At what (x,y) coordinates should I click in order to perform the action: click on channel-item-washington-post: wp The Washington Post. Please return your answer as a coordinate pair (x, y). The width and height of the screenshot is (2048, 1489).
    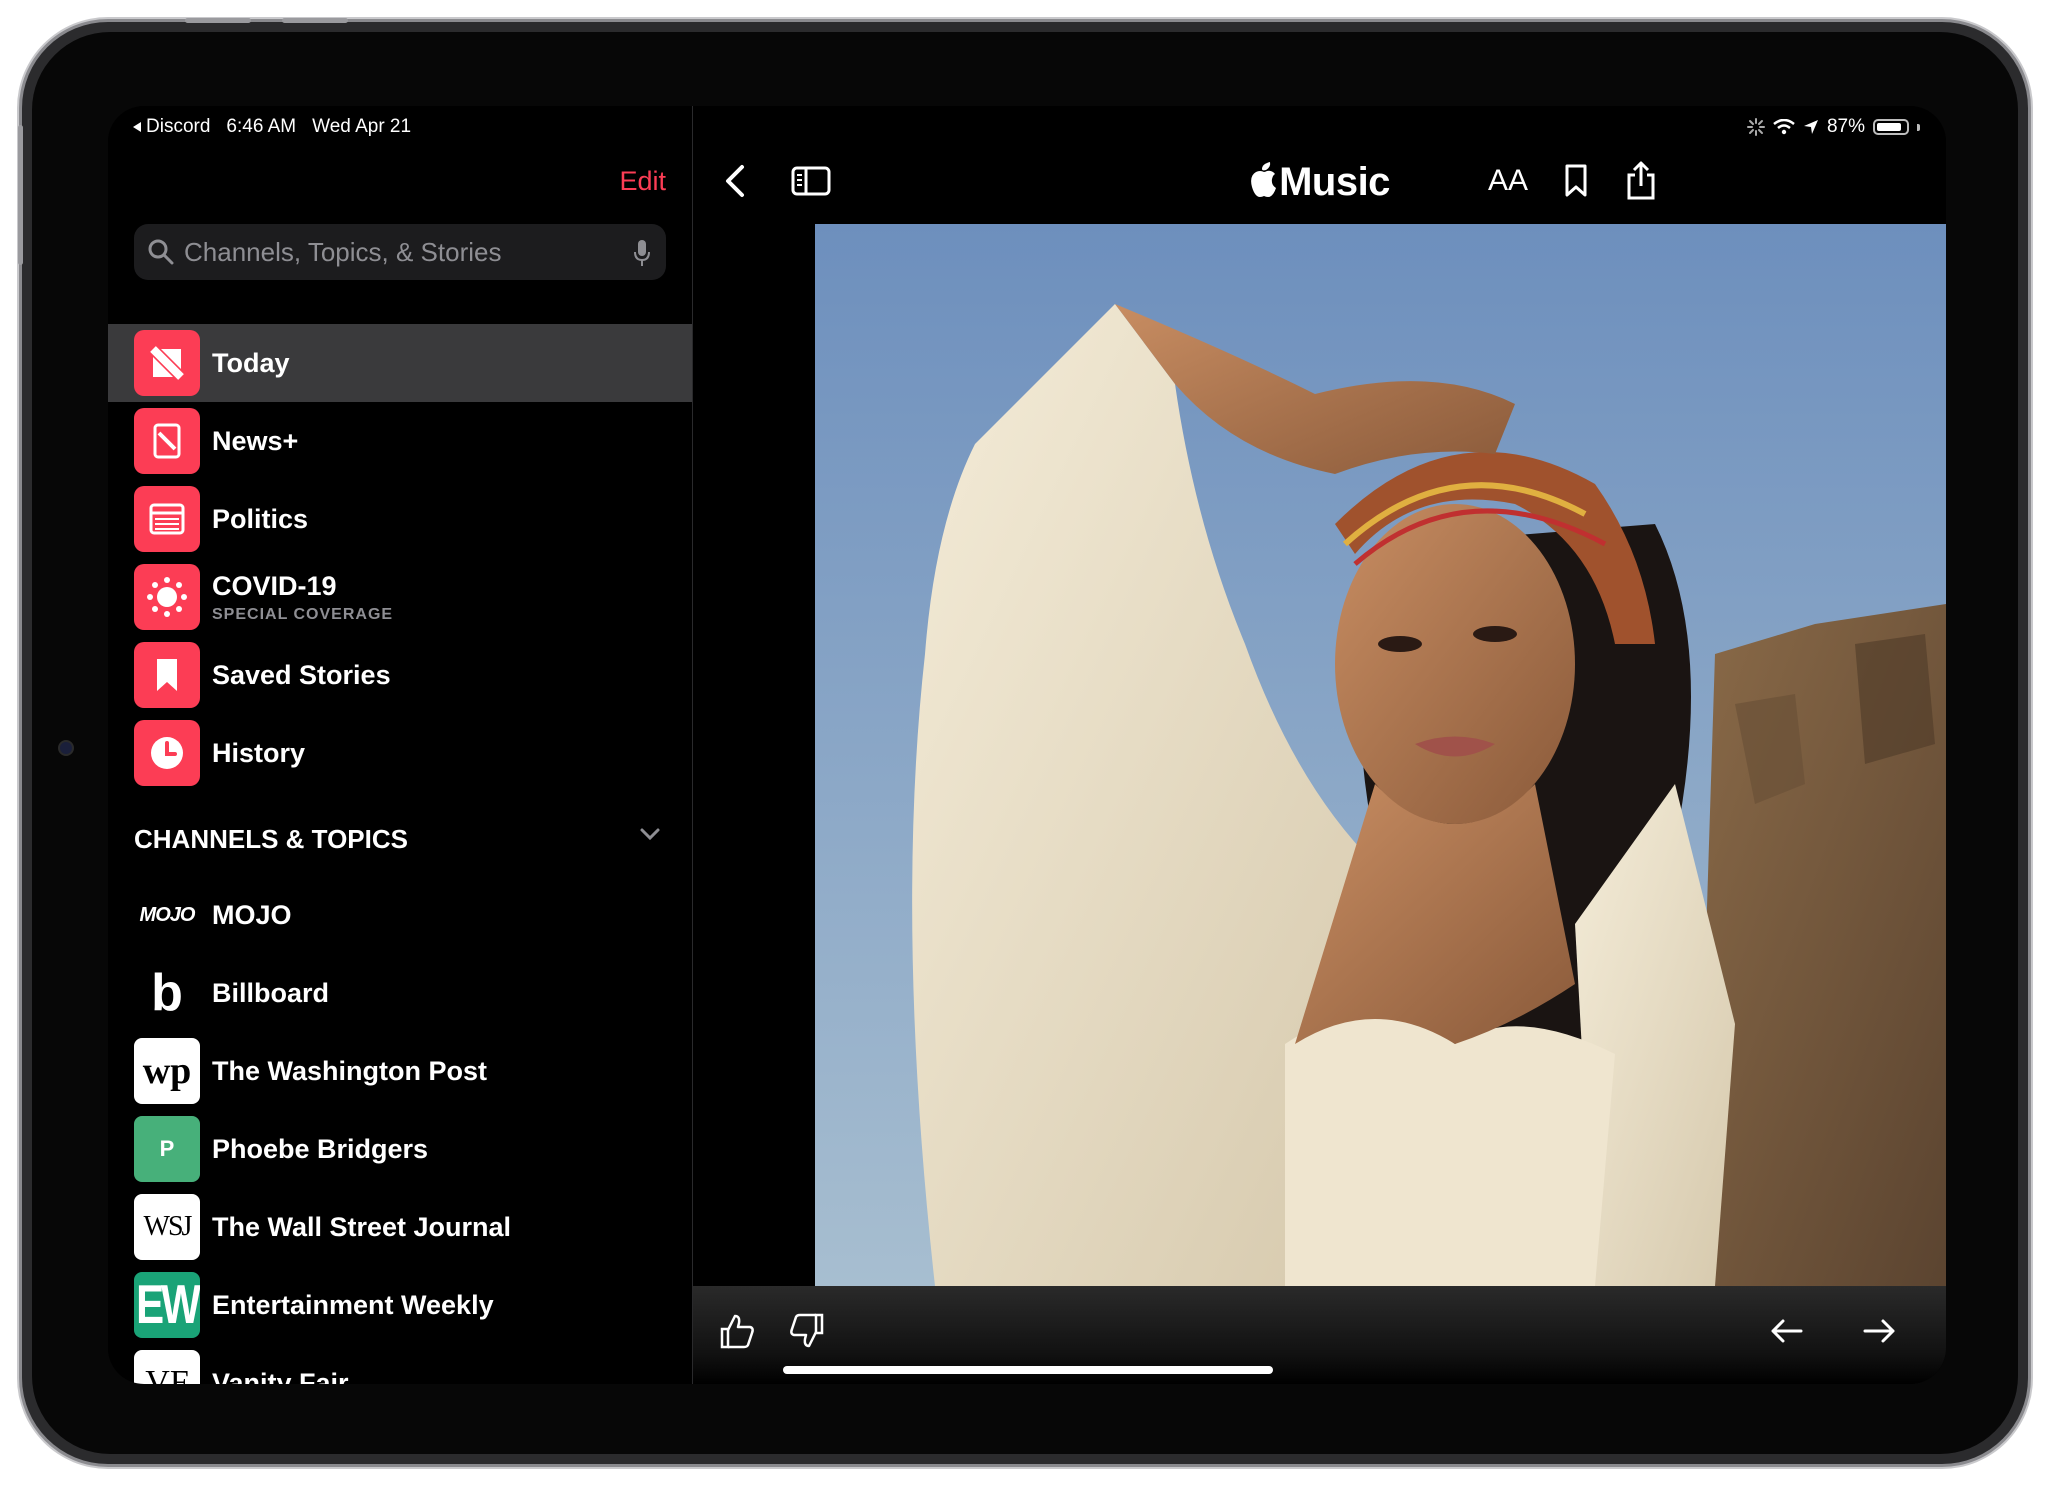
    Looking at the image, I should click on (400, 1071).